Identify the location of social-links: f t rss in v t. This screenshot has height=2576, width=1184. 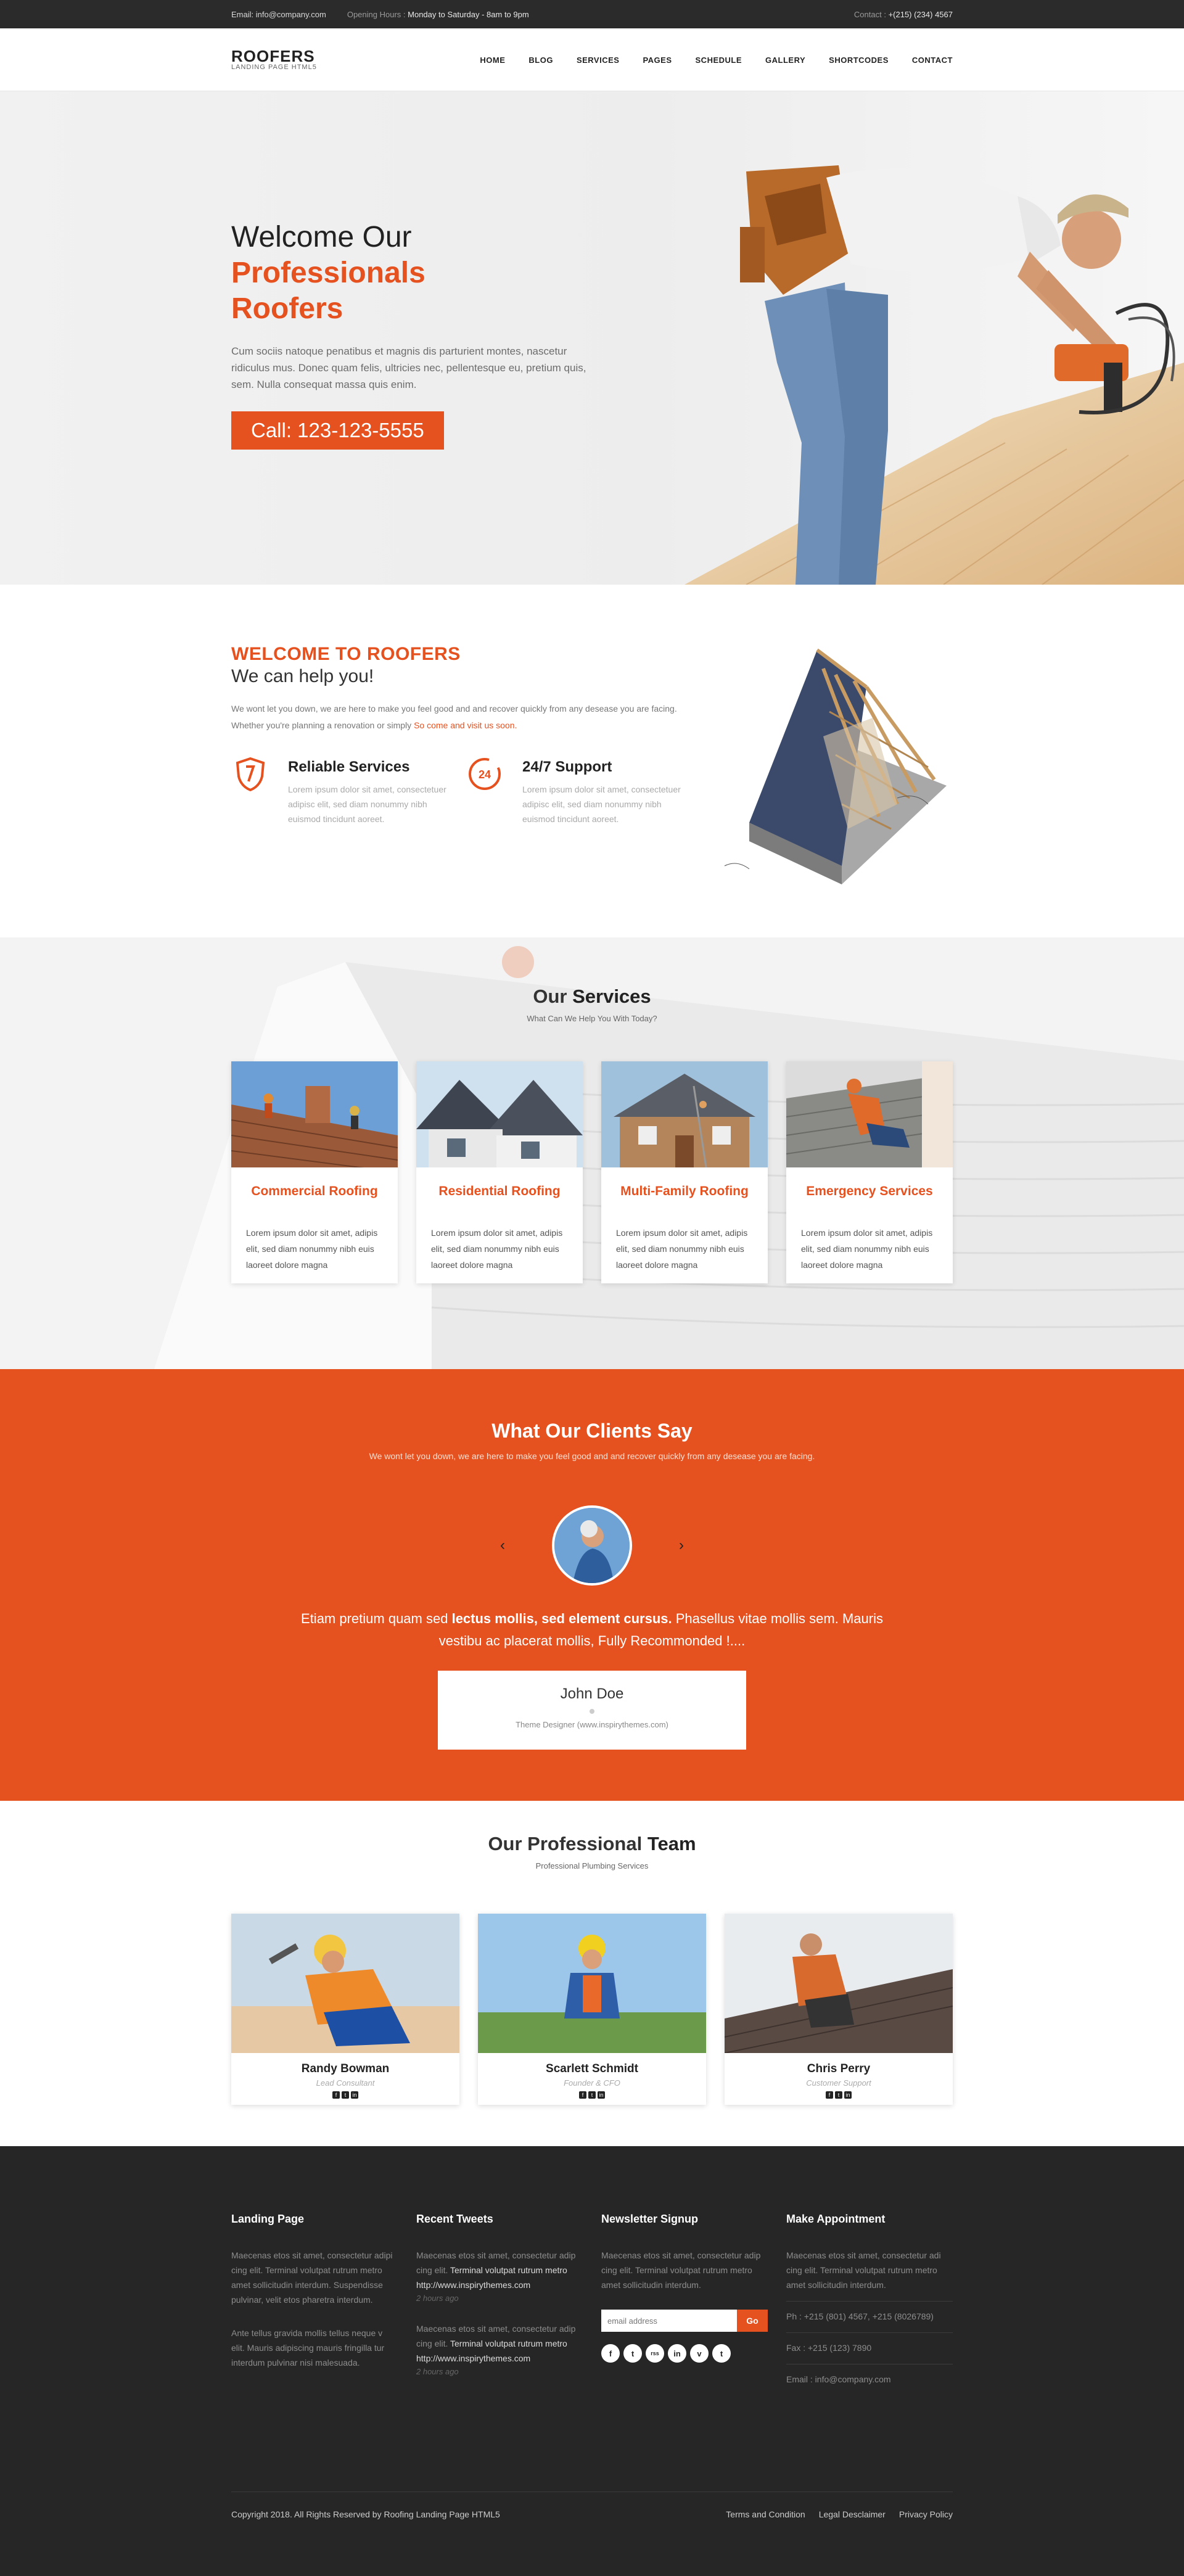
(684, 2353).